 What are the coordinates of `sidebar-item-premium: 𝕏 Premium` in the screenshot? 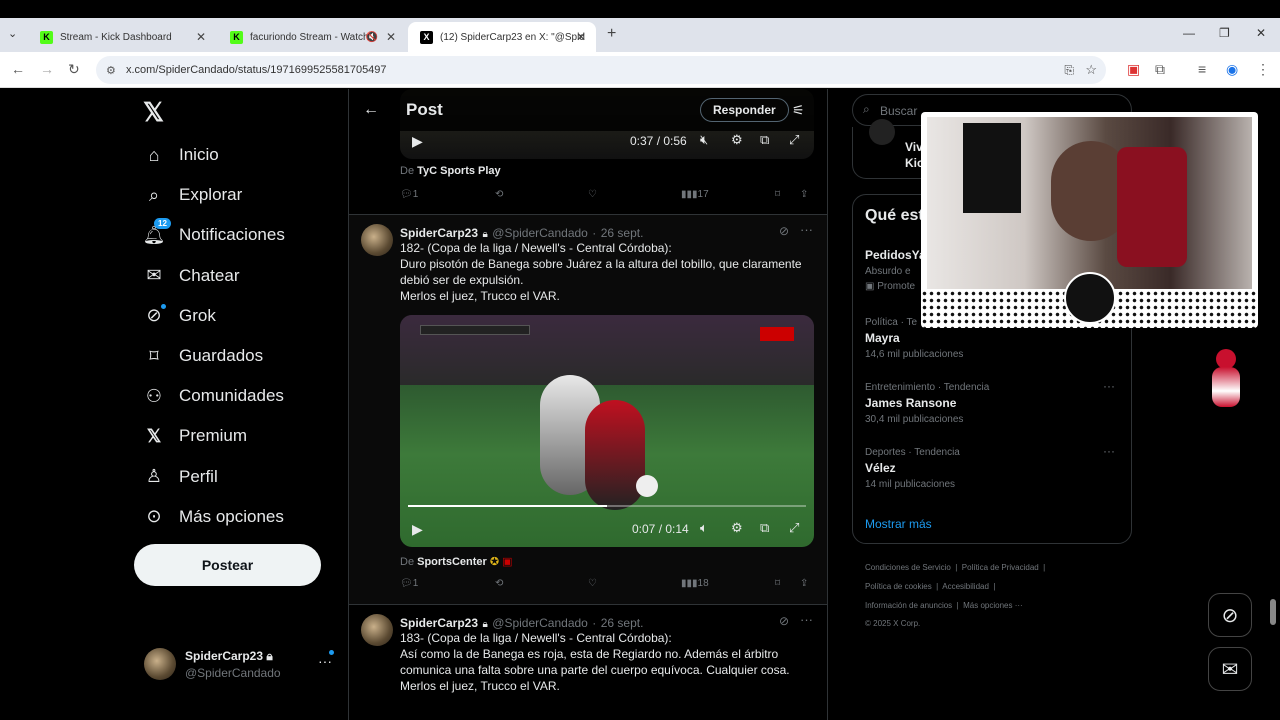 It's located at (234, 436).